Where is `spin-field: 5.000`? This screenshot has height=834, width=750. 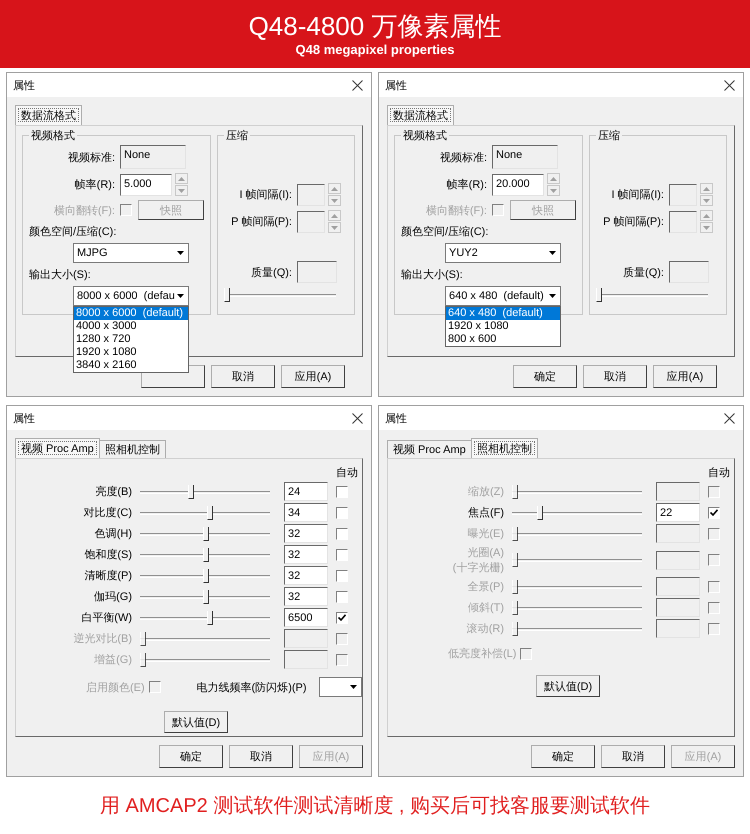 spin-field: 5.000 is located at coordinates (146, 185).